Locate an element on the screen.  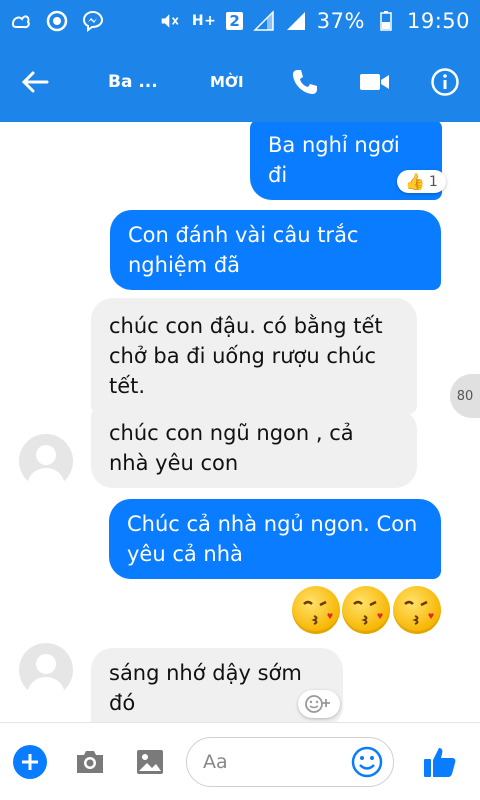
message-bubble: chúc con ngũ ngon , cả nhà yêu con is located at coordinates (254, 448).